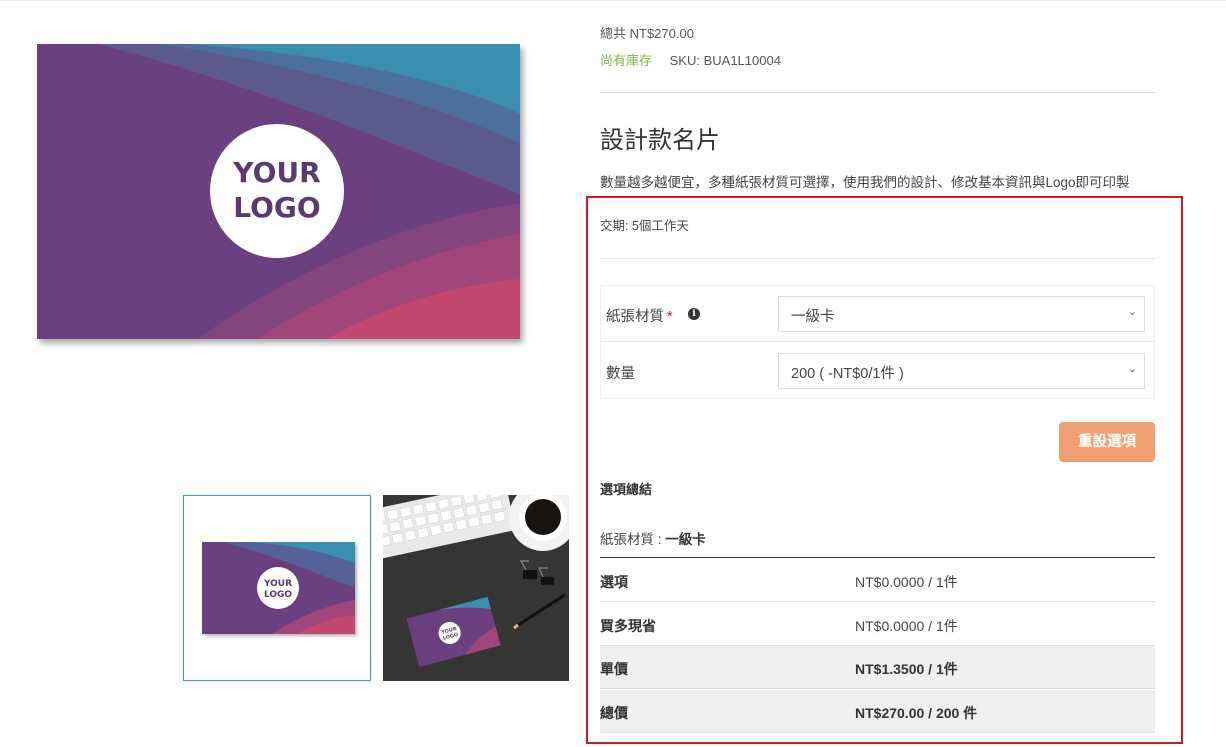  What do you see at coordinates (278, 595) in the screenshot?
I see `svg-text: LOGO` at bounding box center [278, 595].